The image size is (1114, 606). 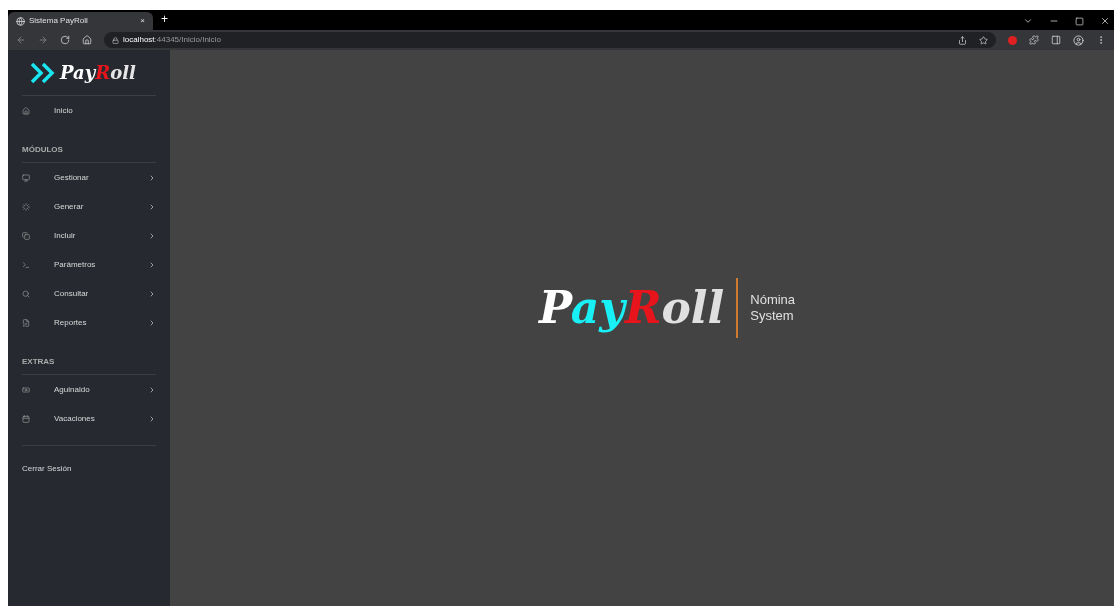 I want to click on new-tab-button: +, so click(x=164, y=19).